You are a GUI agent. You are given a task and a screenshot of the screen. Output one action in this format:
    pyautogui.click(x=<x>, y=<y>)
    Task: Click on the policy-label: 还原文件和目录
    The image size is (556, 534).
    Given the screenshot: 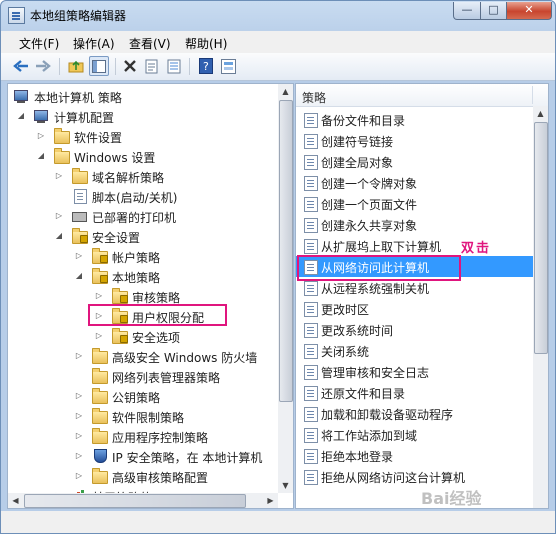 What is the action you would take?
    pyautogui.click(x=363, y=394)
    